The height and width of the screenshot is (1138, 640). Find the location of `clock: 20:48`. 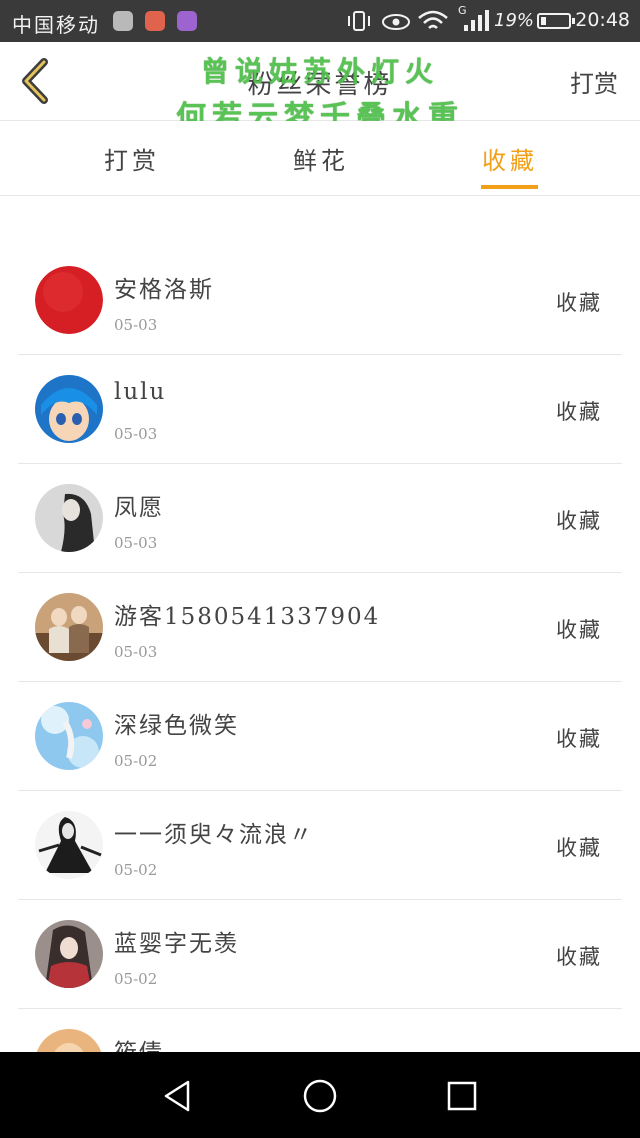

clock: 20:48 is located at coordinates (602, 20).